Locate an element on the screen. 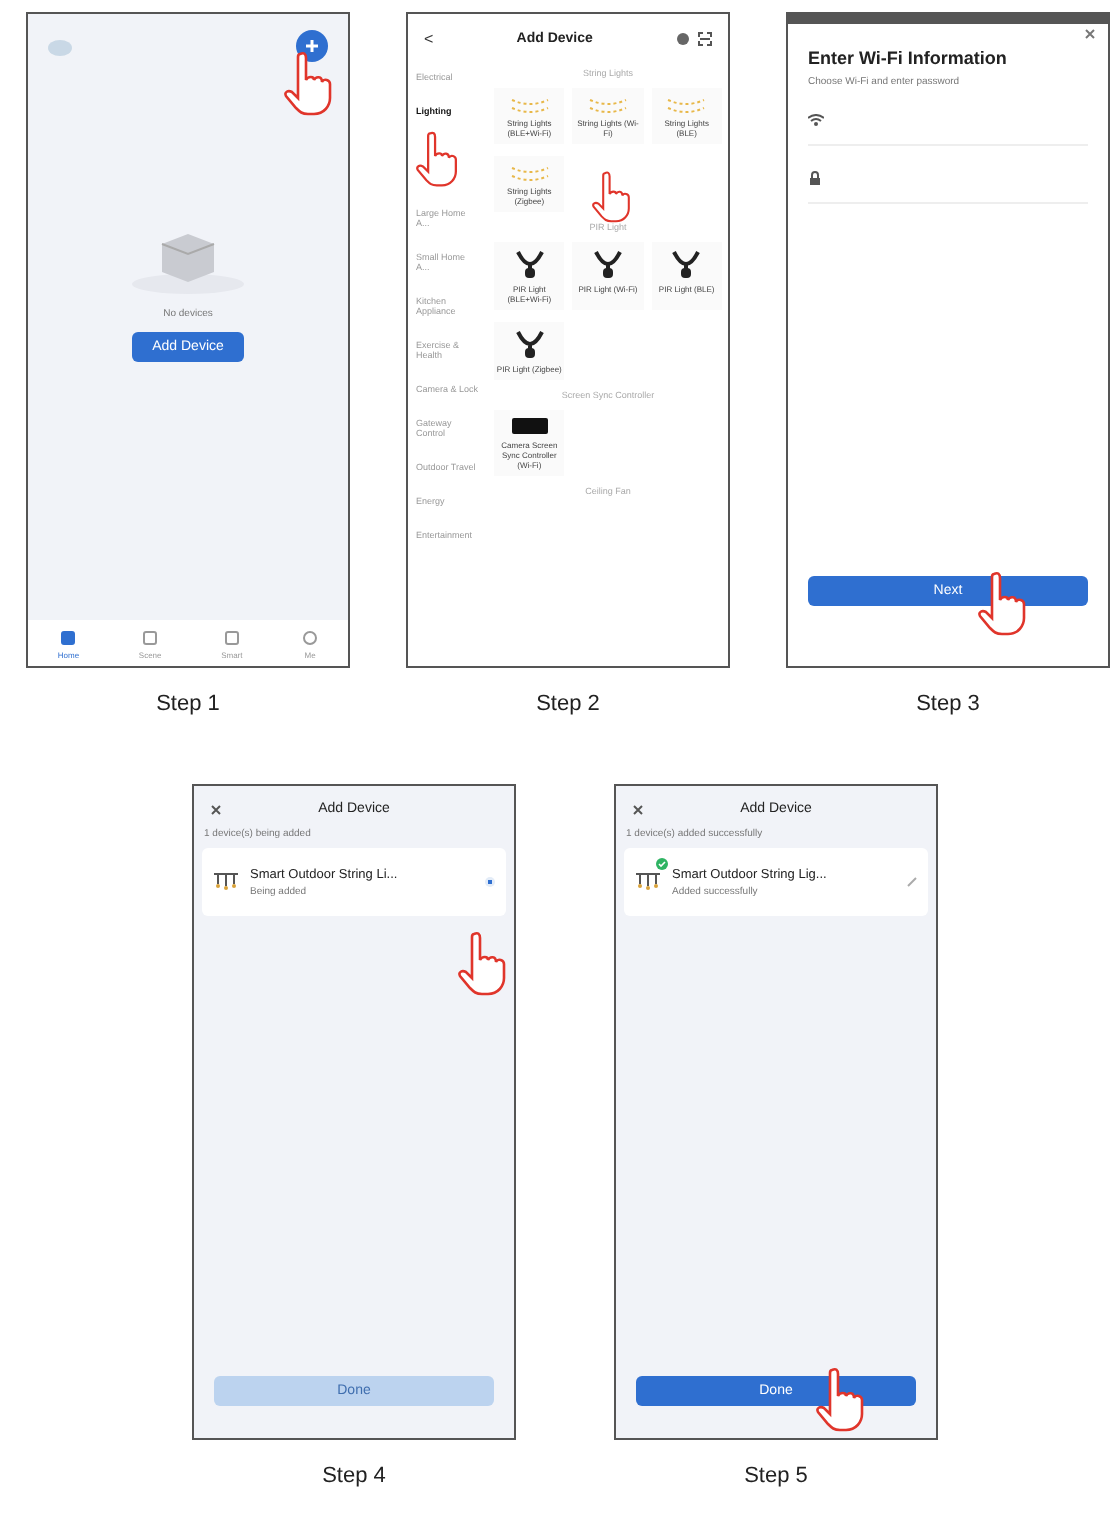 The width and height of the screenshot is (1118, 1516). step-caption: Step 5 is located at coordinates (776, 1476).